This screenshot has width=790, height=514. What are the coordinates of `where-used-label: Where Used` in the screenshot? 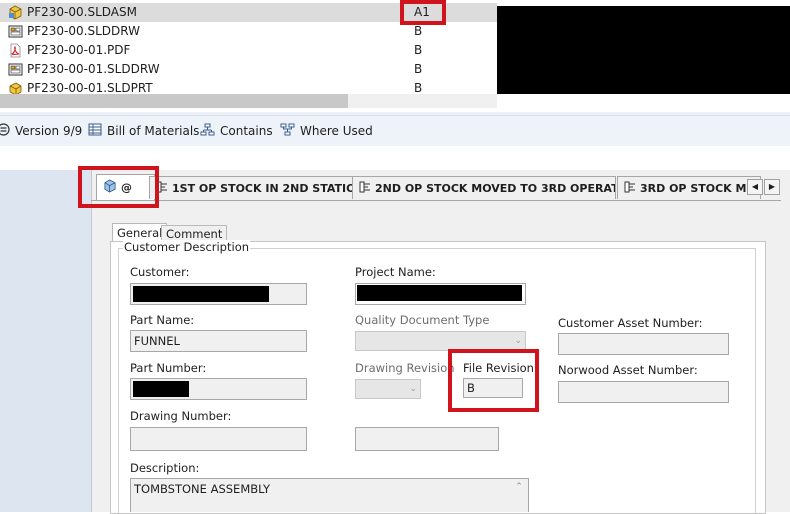 It's located at (336, 131).